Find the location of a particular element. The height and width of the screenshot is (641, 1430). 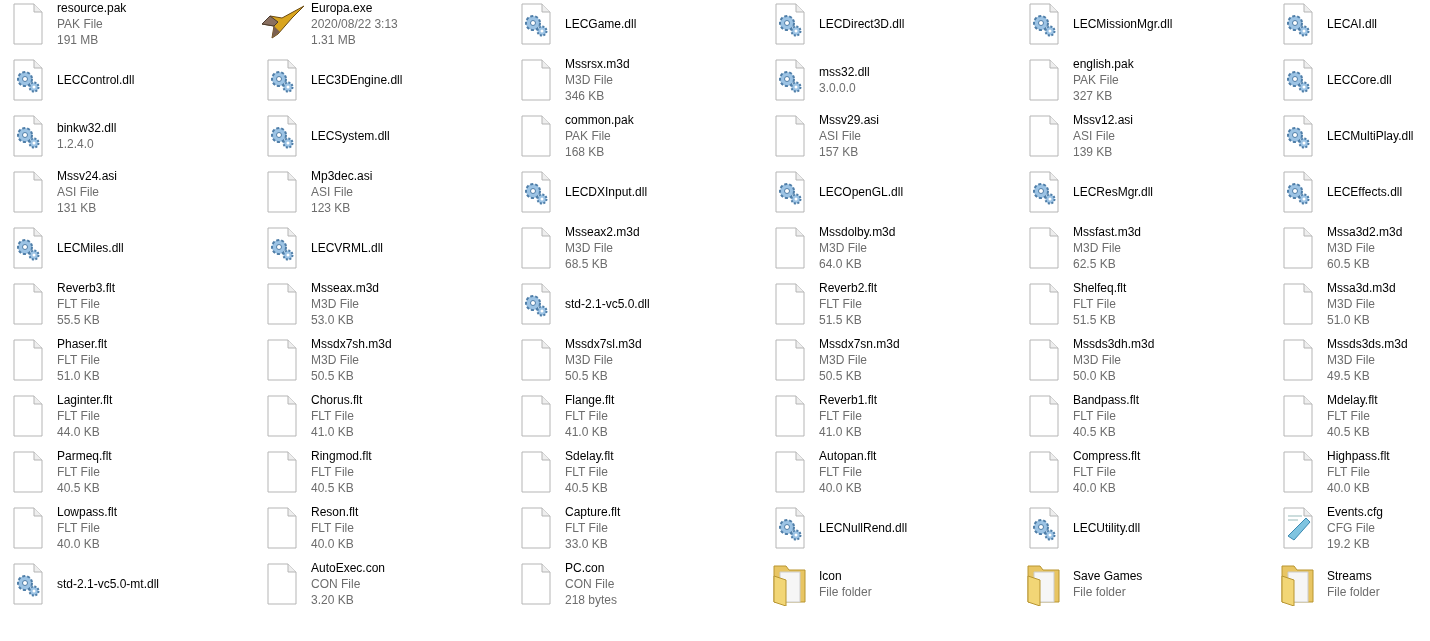

file-name: LECCore.dll is located at coordinates (1359, 80).